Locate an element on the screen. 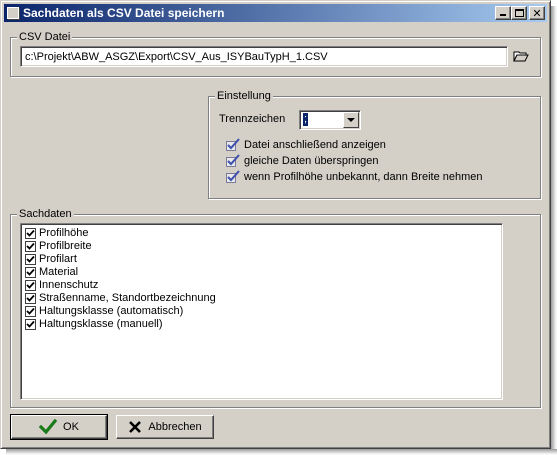  separator-label: Trennzeichen is located at coordinates (252, 119).